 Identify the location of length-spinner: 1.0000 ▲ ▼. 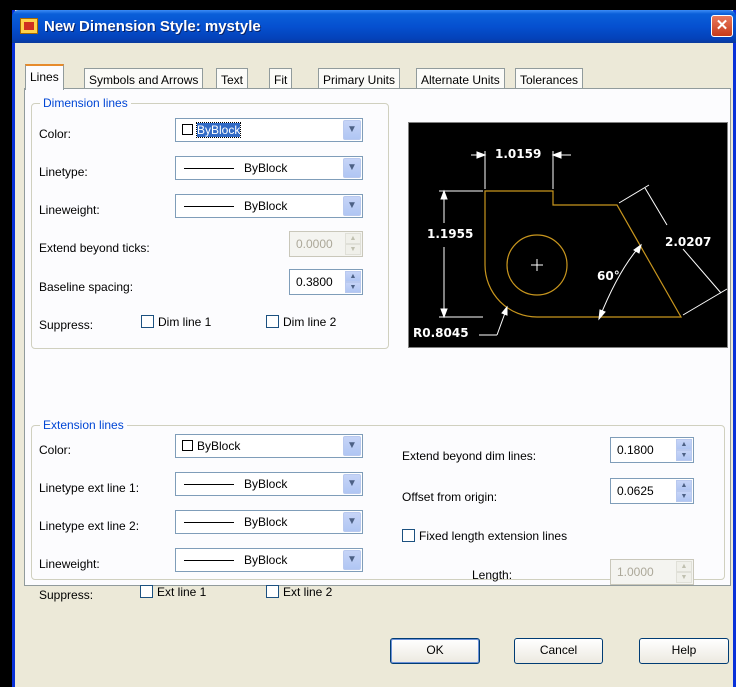
(652, 572).